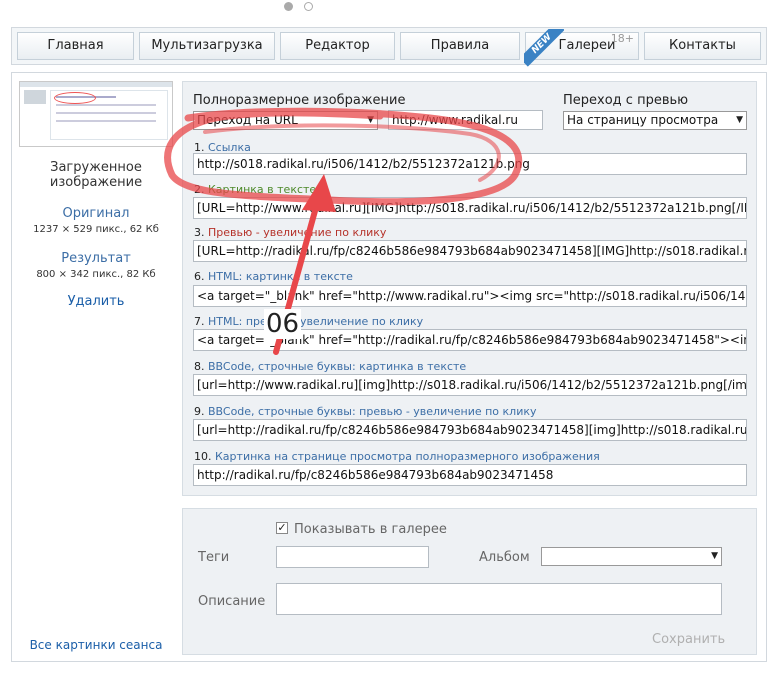 Image resolution: width=774 pixels, height=691 pixels. I want to click on nav-item-editor: Редактор, so click(337, 46).